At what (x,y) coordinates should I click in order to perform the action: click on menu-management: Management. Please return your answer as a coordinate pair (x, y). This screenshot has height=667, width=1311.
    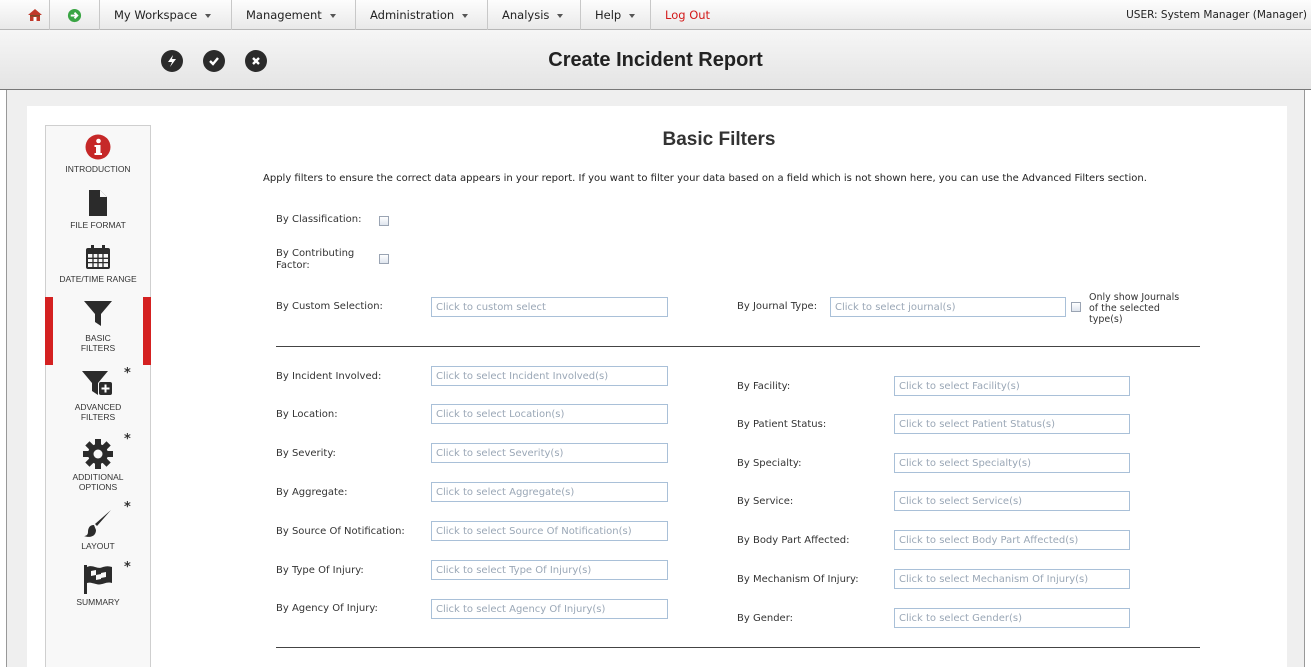
    Looking at the image, I should click on (294, 15).